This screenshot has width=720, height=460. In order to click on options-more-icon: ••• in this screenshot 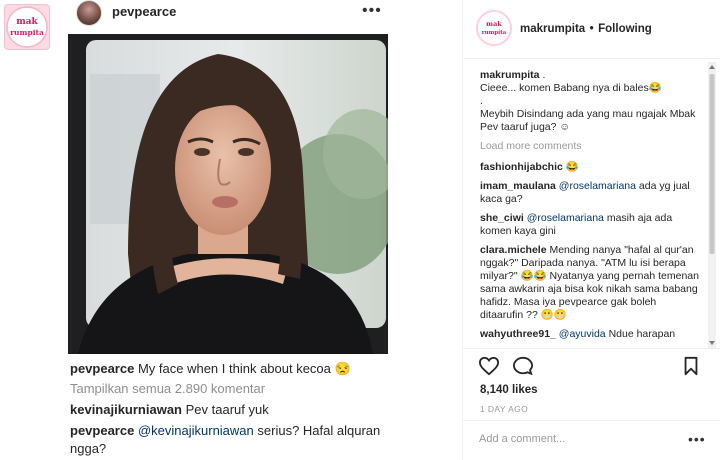, I will do `click(697, 439)`.